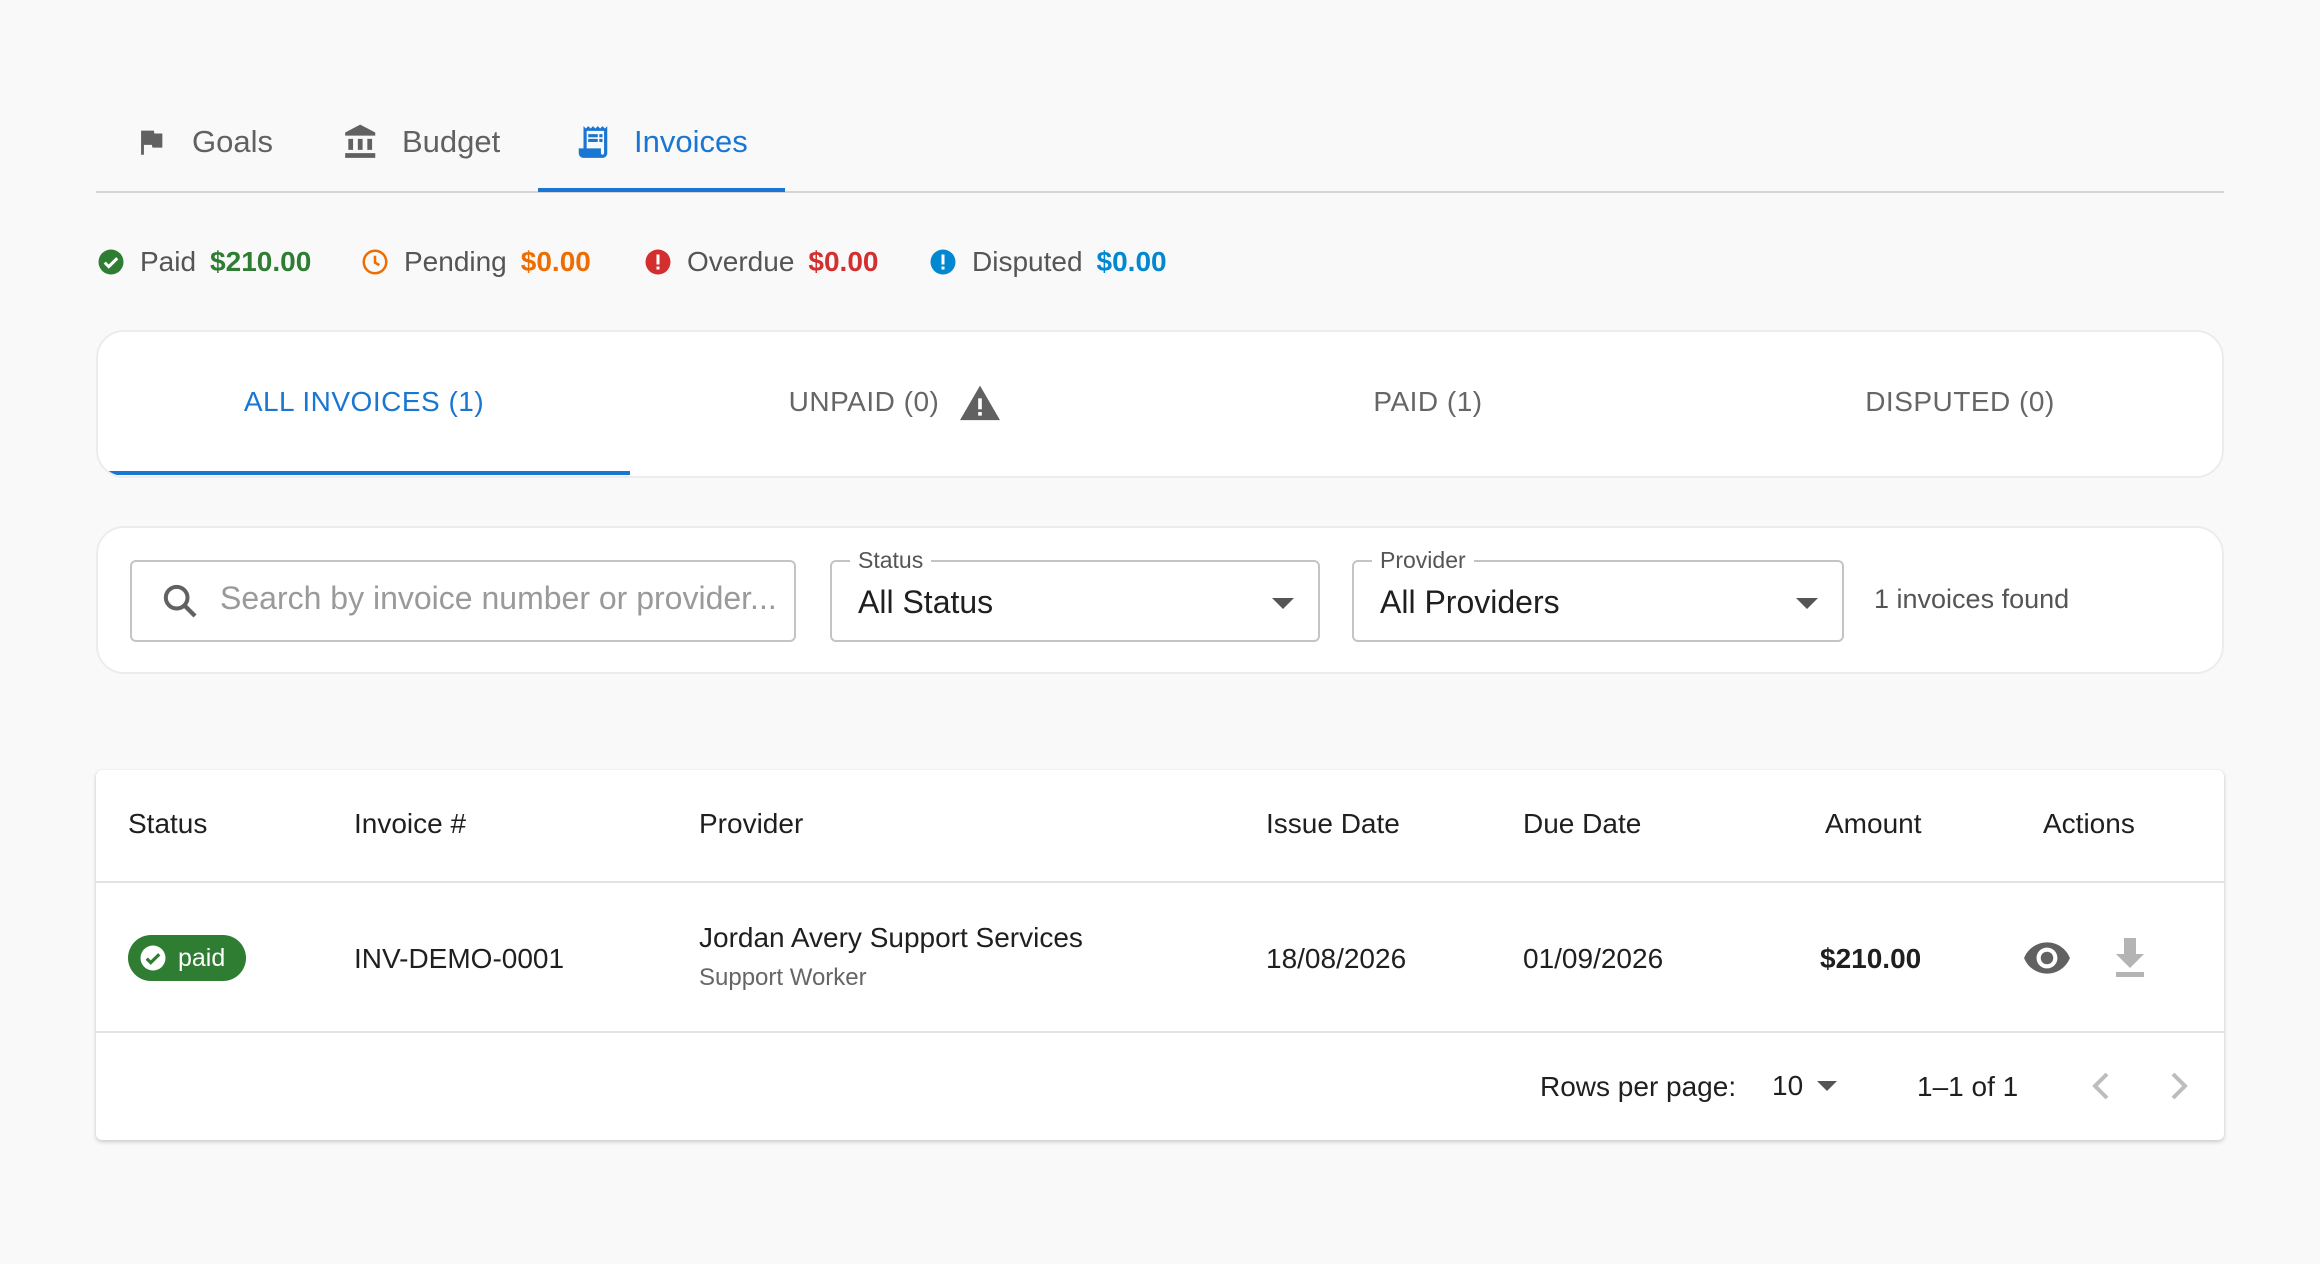  What do you see at coordinates (410, 824) in the screenshot?
I see `column-header-invoice-number: Invoice #` at bounding box center [410, 824].